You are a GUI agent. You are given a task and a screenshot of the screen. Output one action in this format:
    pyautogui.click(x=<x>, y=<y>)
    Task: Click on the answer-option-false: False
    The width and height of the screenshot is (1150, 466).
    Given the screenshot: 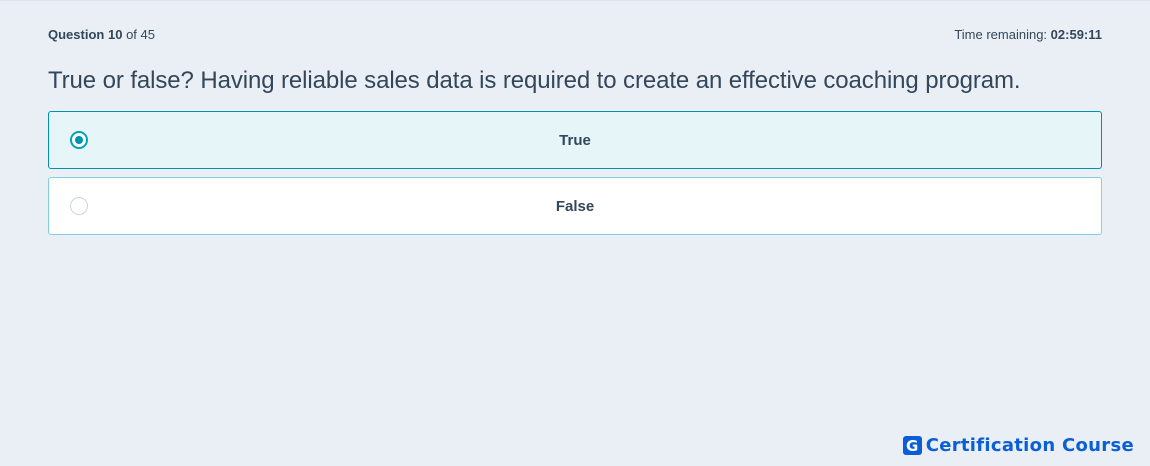 What is the action you would take?
    pyautogui.click(x=575, y=206)
    